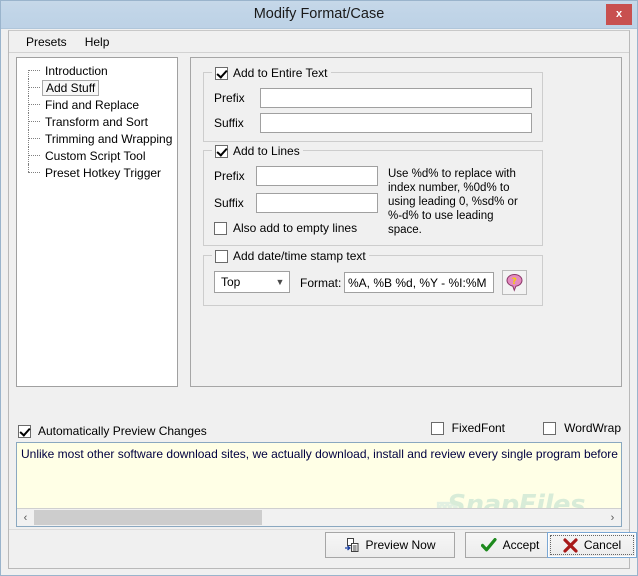  I want to click on lines-suffix-input, so click(317, 203).